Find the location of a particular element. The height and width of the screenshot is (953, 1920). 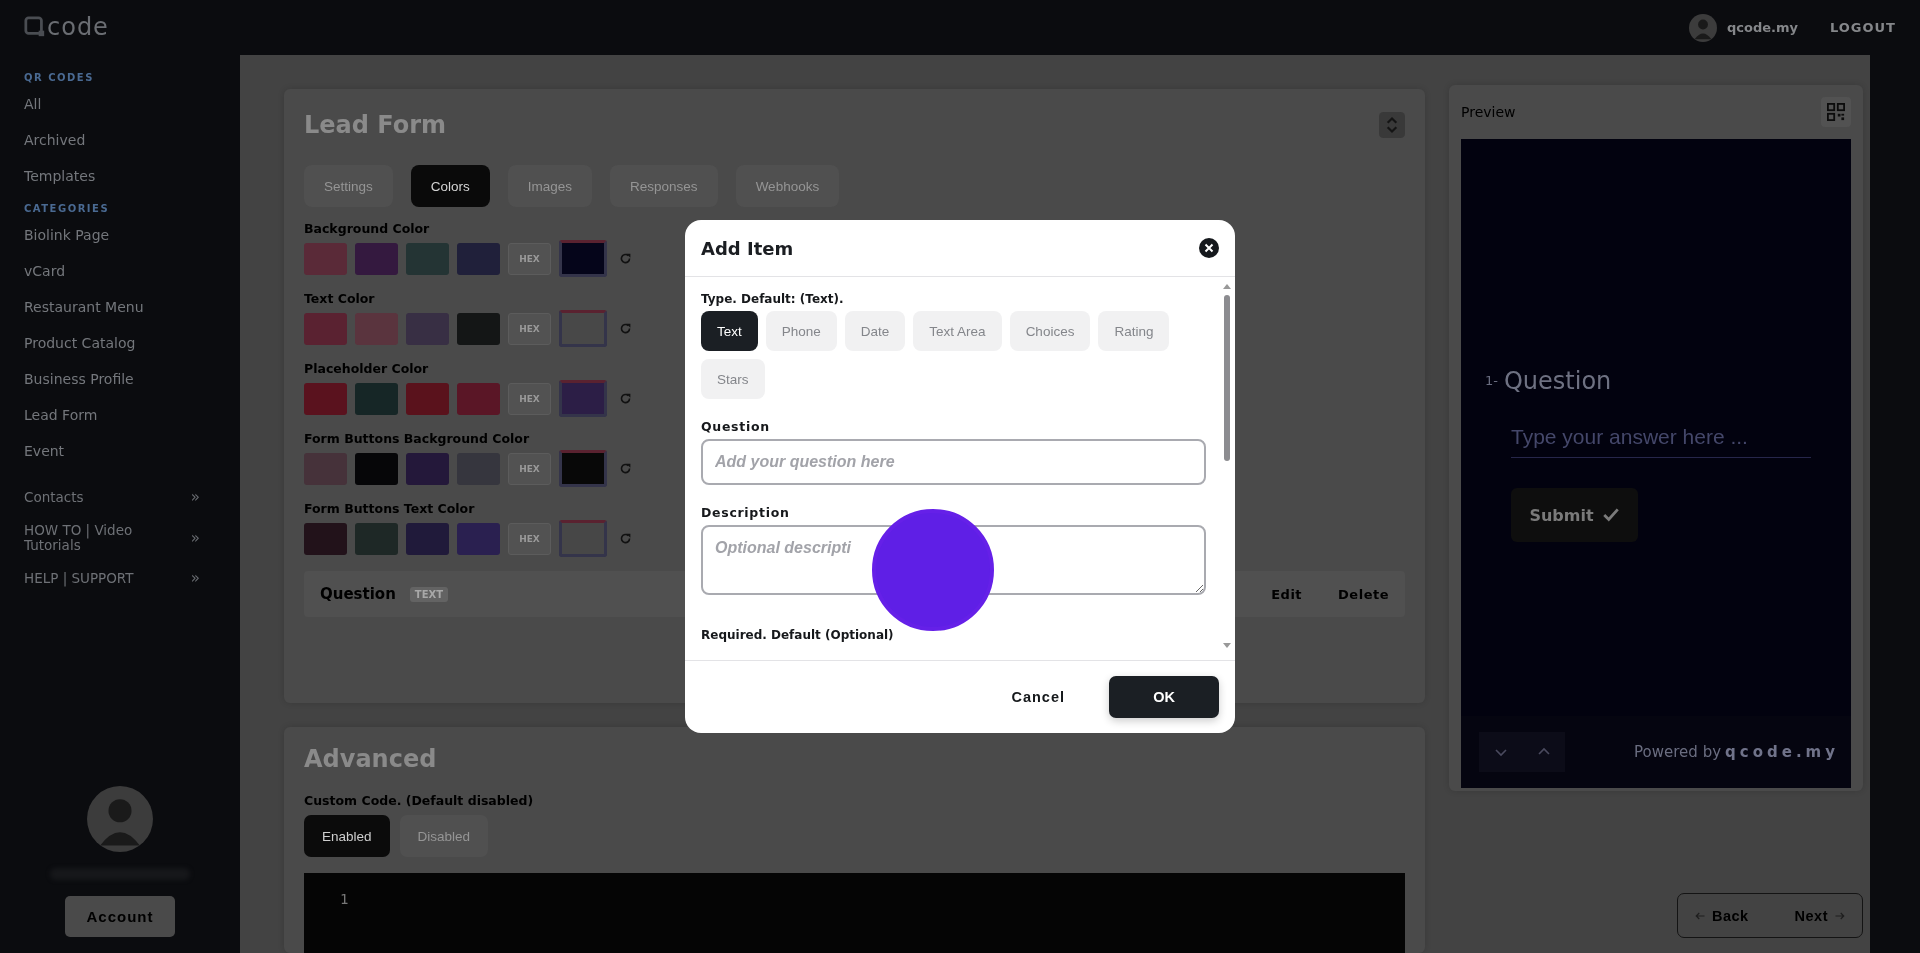

field-label: Placeholder Color is located at coordinates (366, 369).